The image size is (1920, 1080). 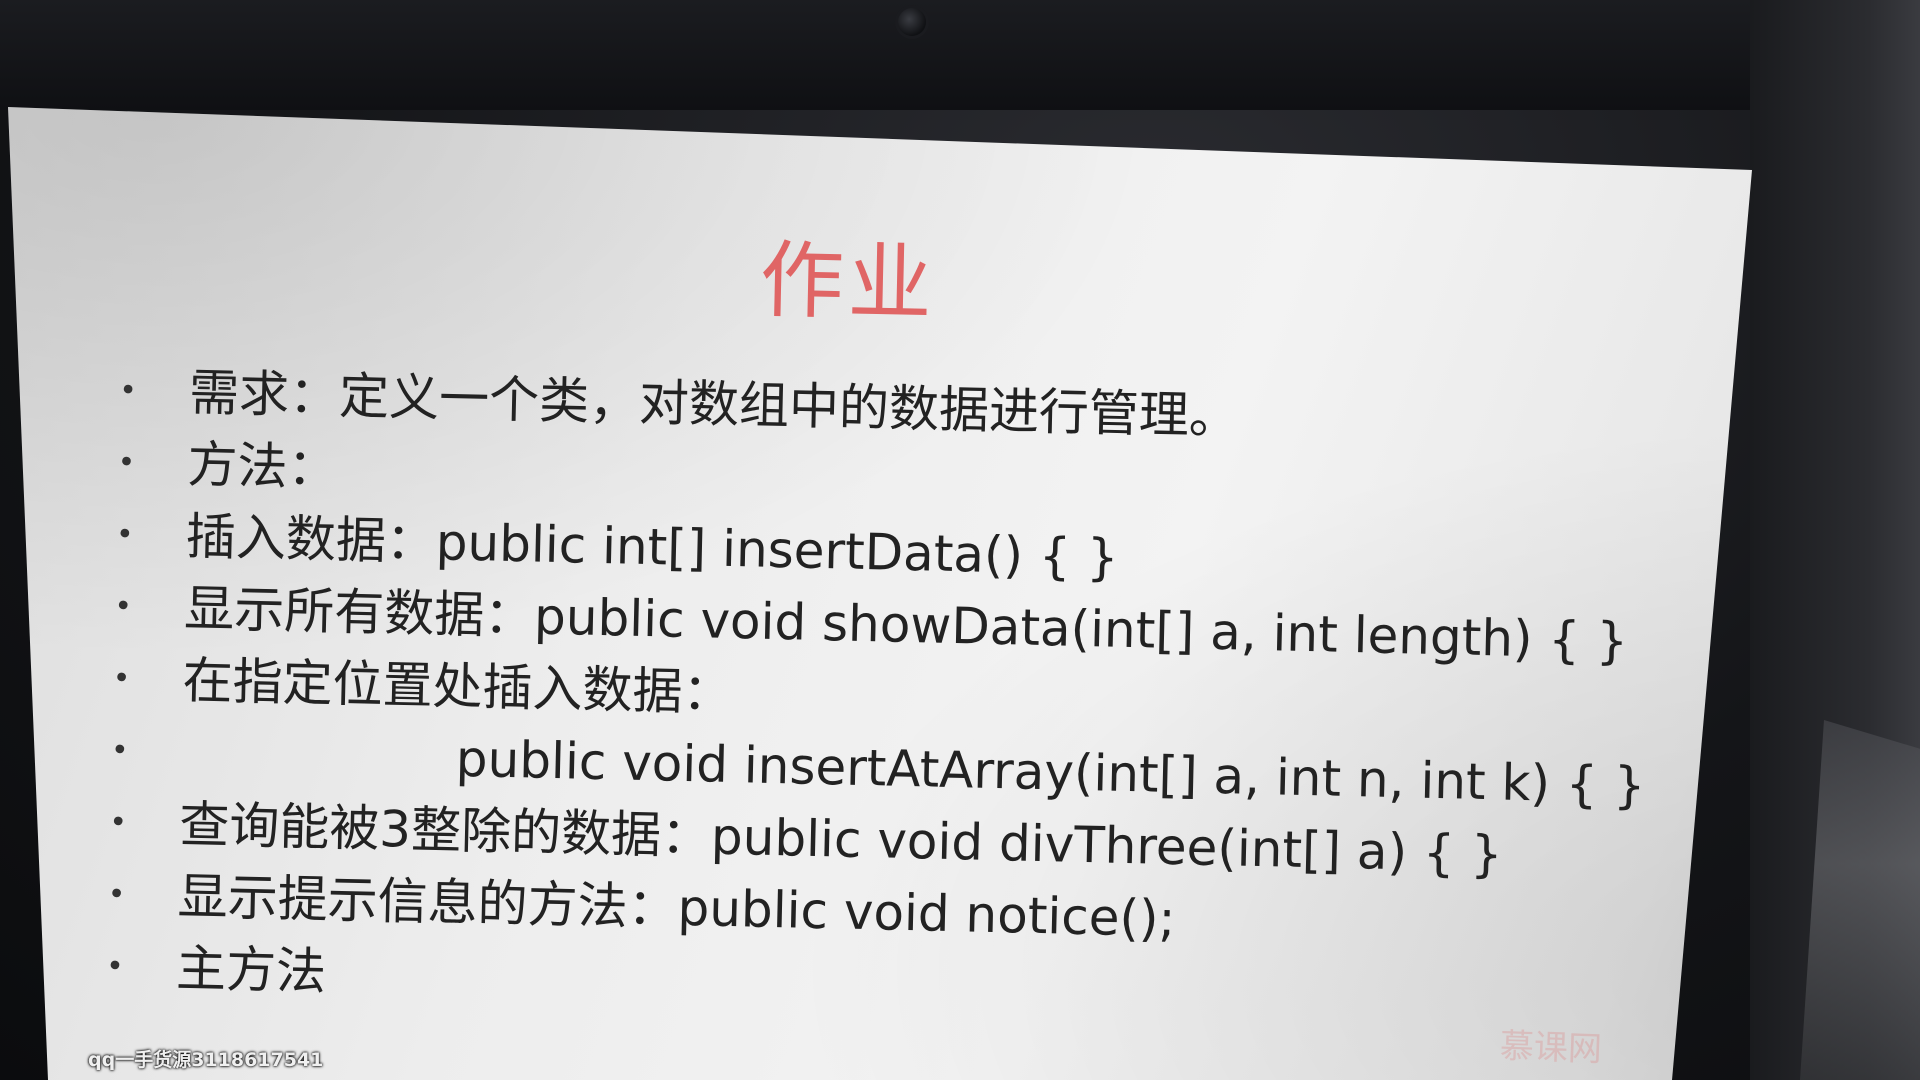 What do you see at coordinates (847, 282) in the screenshot?
I see `slide-title: 作业` at bounding box center [847, 282].